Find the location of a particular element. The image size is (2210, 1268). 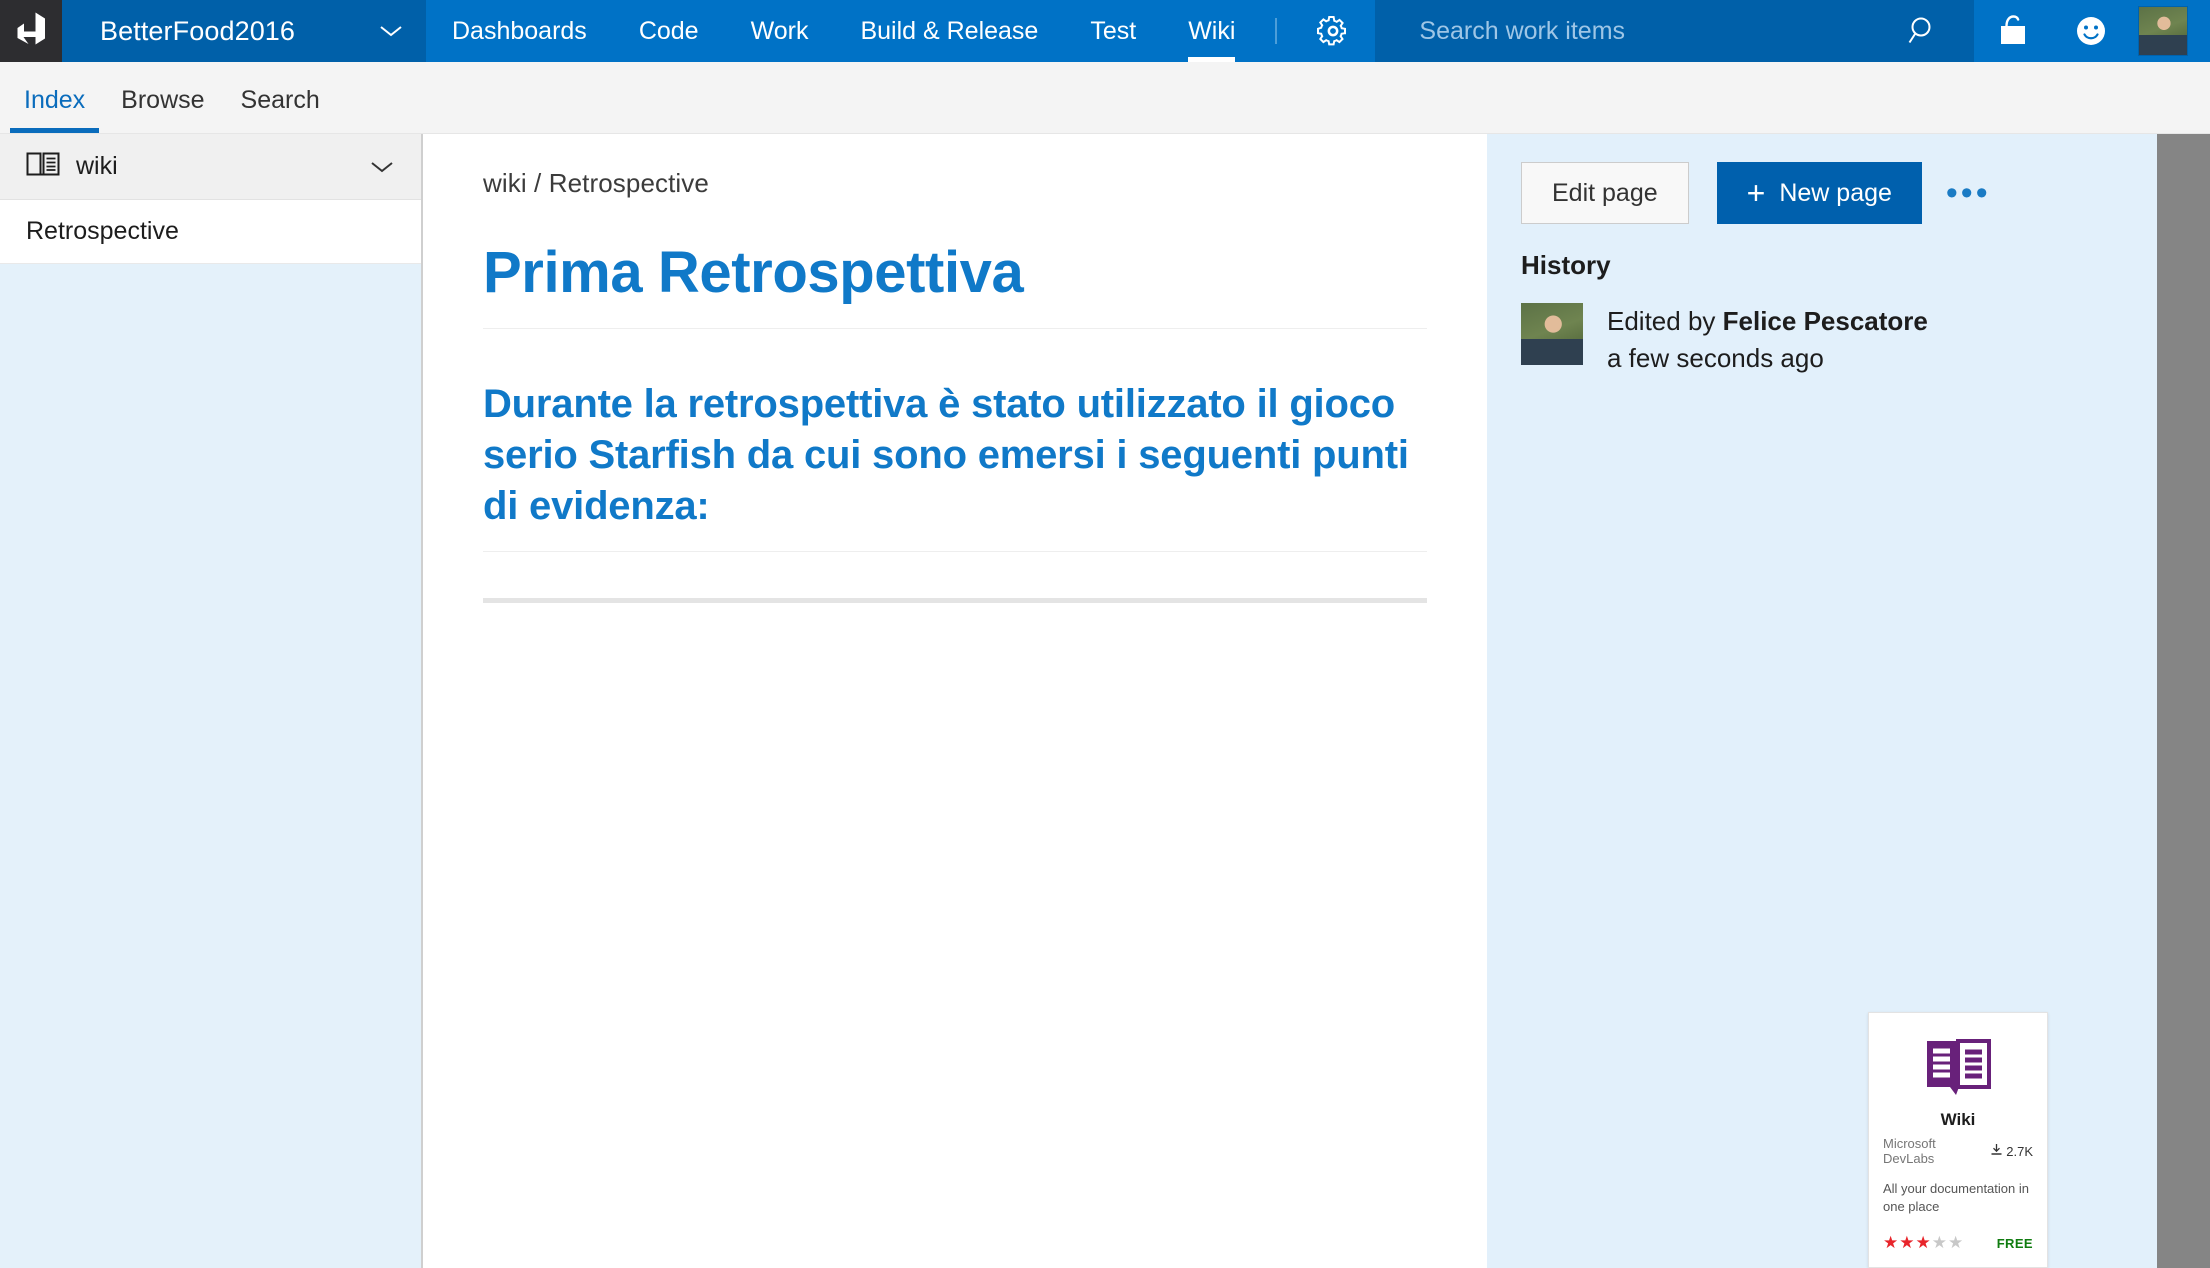

project-selector: BetterFood2016 is located at coordinates (244, 31).